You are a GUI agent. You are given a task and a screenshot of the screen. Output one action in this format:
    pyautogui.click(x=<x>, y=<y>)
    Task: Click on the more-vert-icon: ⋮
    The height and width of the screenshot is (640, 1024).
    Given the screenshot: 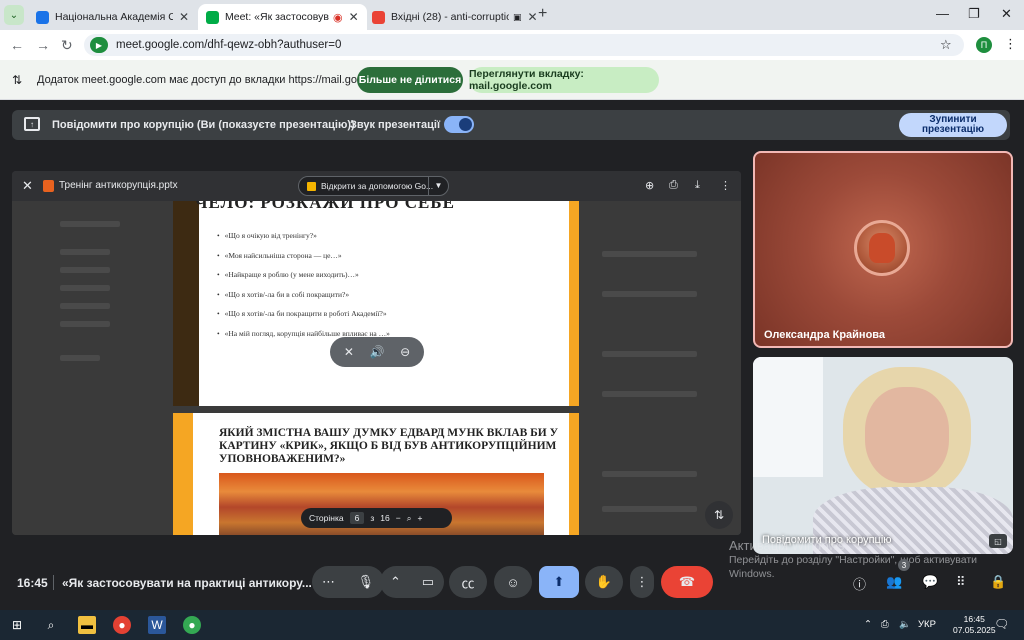 What is the action you would take?
    pyautogui.click(x=642, y=581)
    